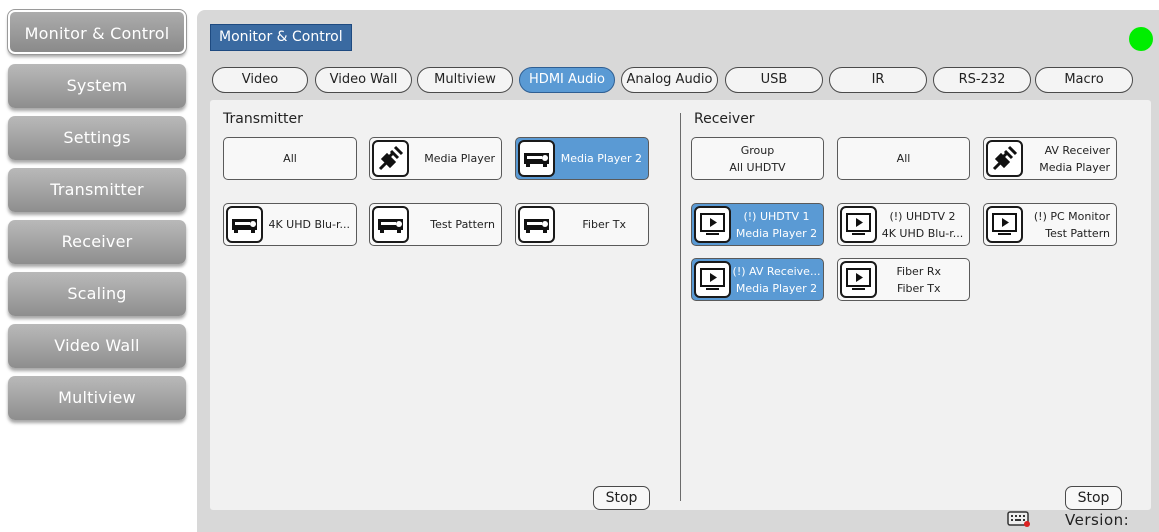 Image resolution: width=1159 pixels, height=532 pixels. Describe the element at coordinates (878, 80) in the screenshot. I see `tab-ir: IR` at that location.